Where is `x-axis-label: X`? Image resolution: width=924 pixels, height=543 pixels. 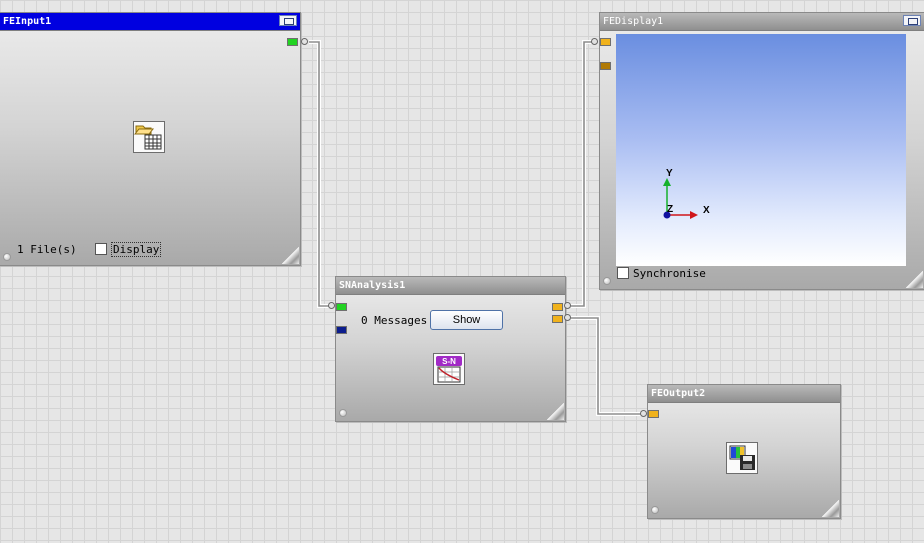 x-axis-label: X is located at coordinates (706, 210).